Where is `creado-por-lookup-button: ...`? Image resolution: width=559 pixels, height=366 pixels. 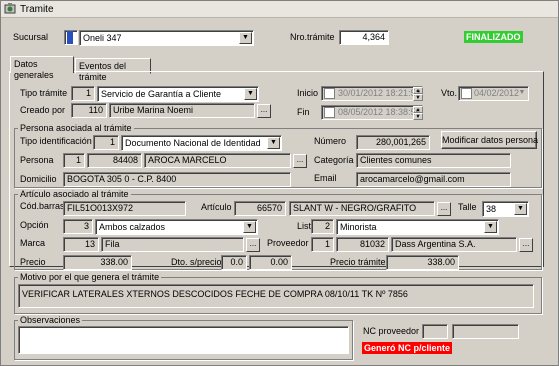 creado-por-lookup-button: ... is located at coordinates (264, 111).